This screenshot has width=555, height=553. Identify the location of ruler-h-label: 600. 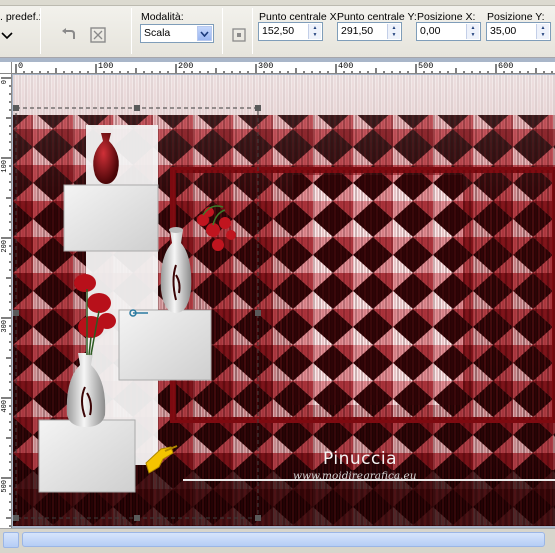
(506, 66).